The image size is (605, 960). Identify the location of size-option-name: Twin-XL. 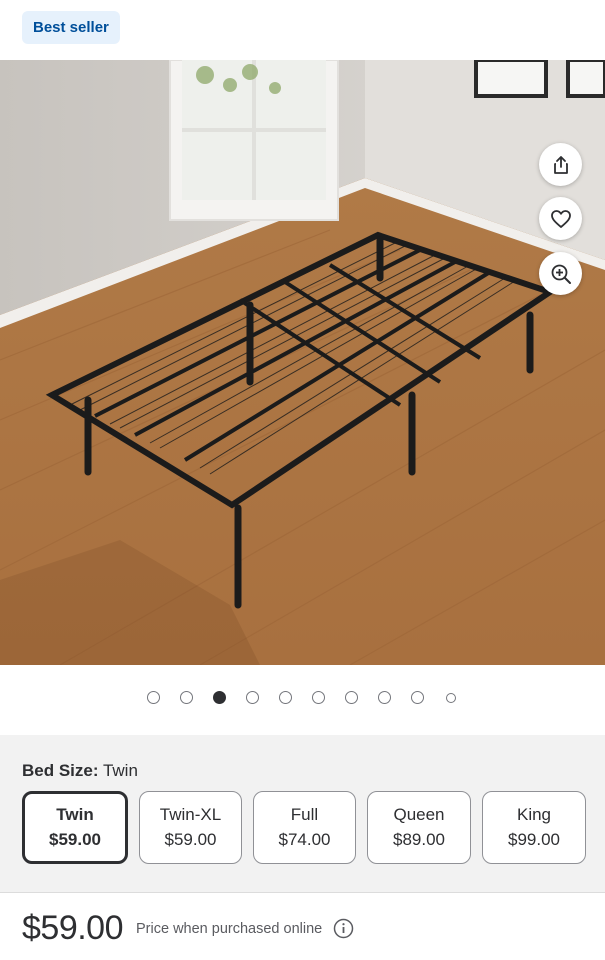
(190, 814).